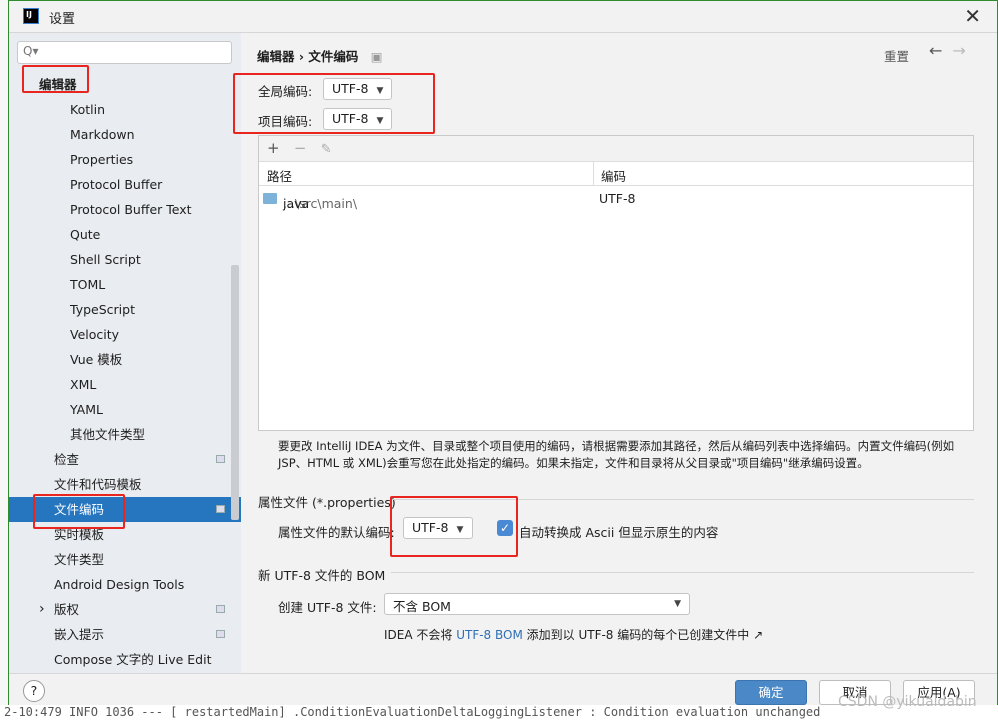  I want to click on row-encoding: UTF-8, so click(617, 198).